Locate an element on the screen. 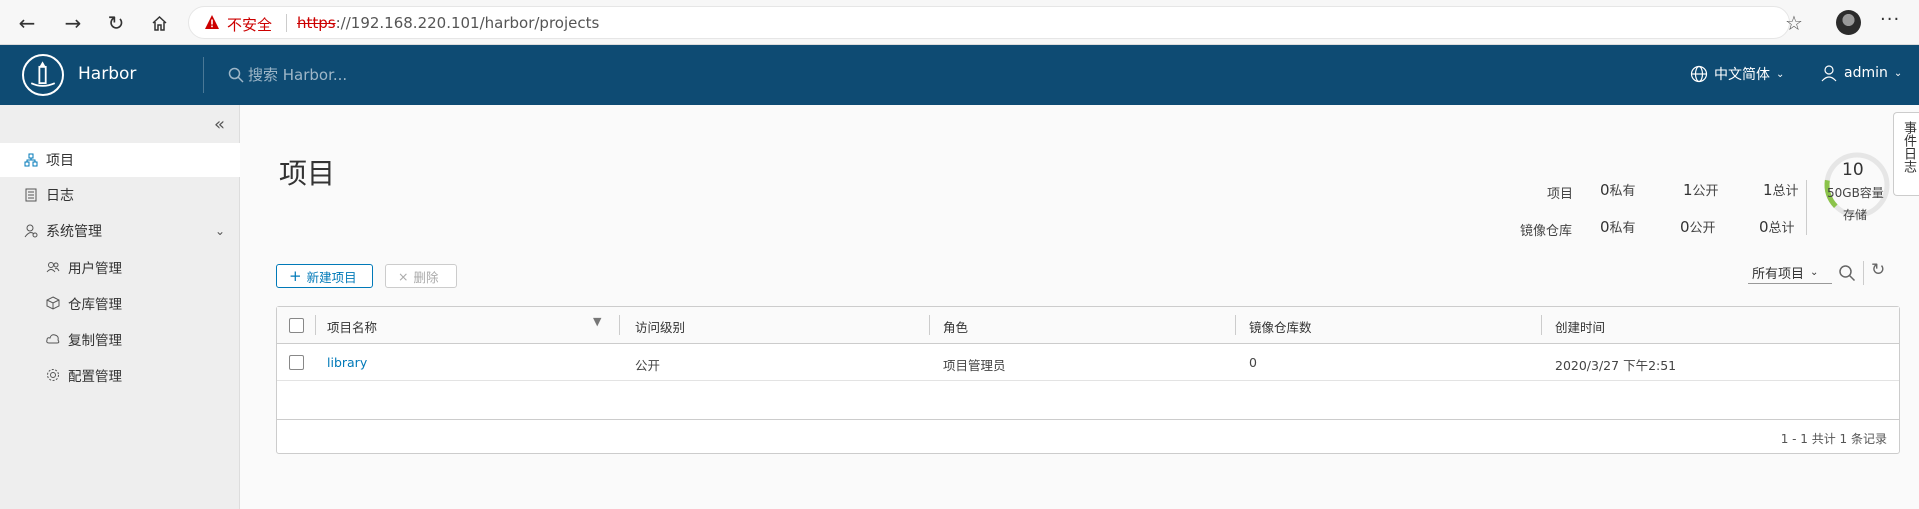 This screenshot has width=1919, height=509. table-header: 项目名称 ▼ 访问级别 角色 镜像仓库数 创建时间 is located at coordinates (1088, 325).